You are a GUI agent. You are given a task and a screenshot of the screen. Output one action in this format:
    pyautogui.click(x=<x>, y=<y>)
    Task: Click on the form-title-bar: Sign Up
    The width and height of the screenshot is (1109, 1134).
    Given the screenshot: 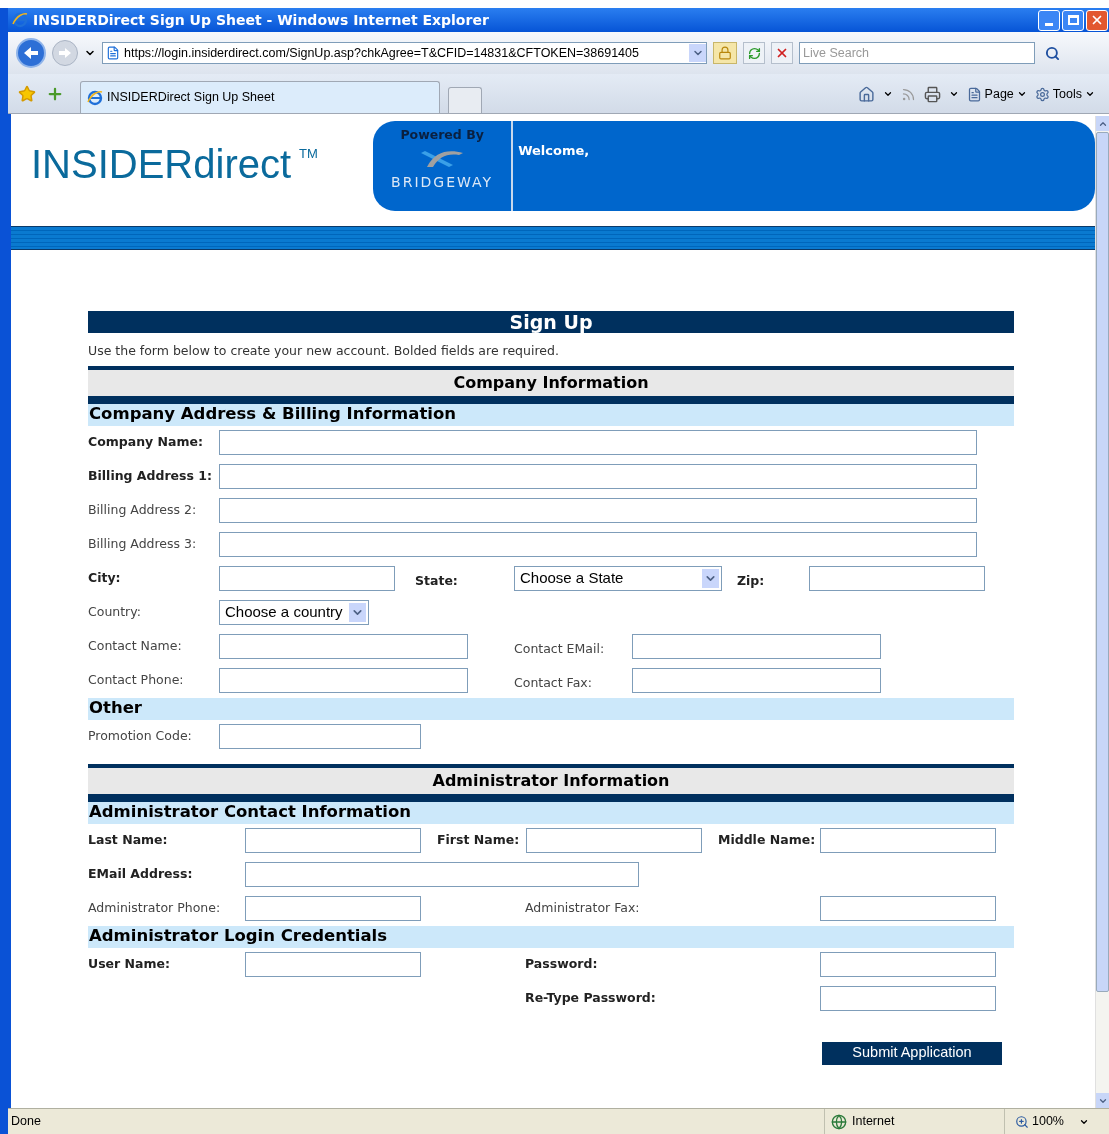 What is the action you would take?
    pyautogui.click(x=551, y=322)
    